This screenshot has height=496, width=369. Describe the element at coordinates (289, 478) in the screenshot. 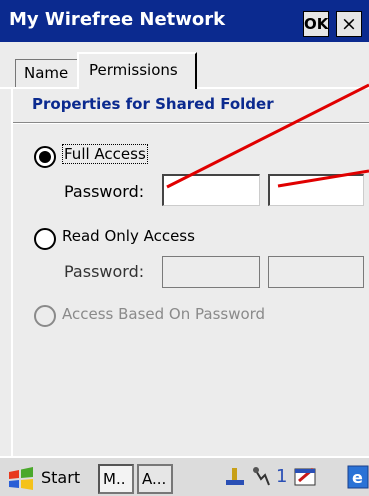

I see `system-tray: 1 e` at that location.